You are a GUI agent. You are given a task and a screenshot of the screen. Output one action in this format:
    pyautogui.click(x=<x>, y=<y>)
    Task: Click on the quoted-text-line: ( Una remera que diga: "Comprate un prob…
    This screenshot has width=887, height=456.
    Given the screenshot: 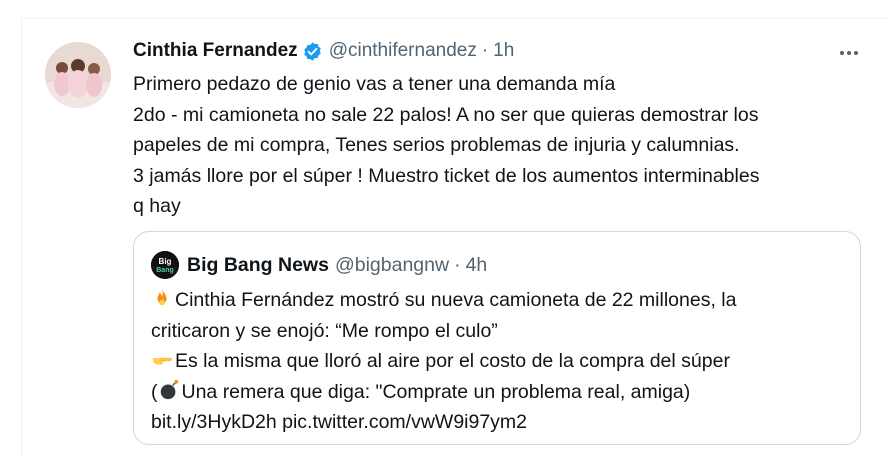 What is the action you would take?
    pyautogui.click(x=501, y=392)
    